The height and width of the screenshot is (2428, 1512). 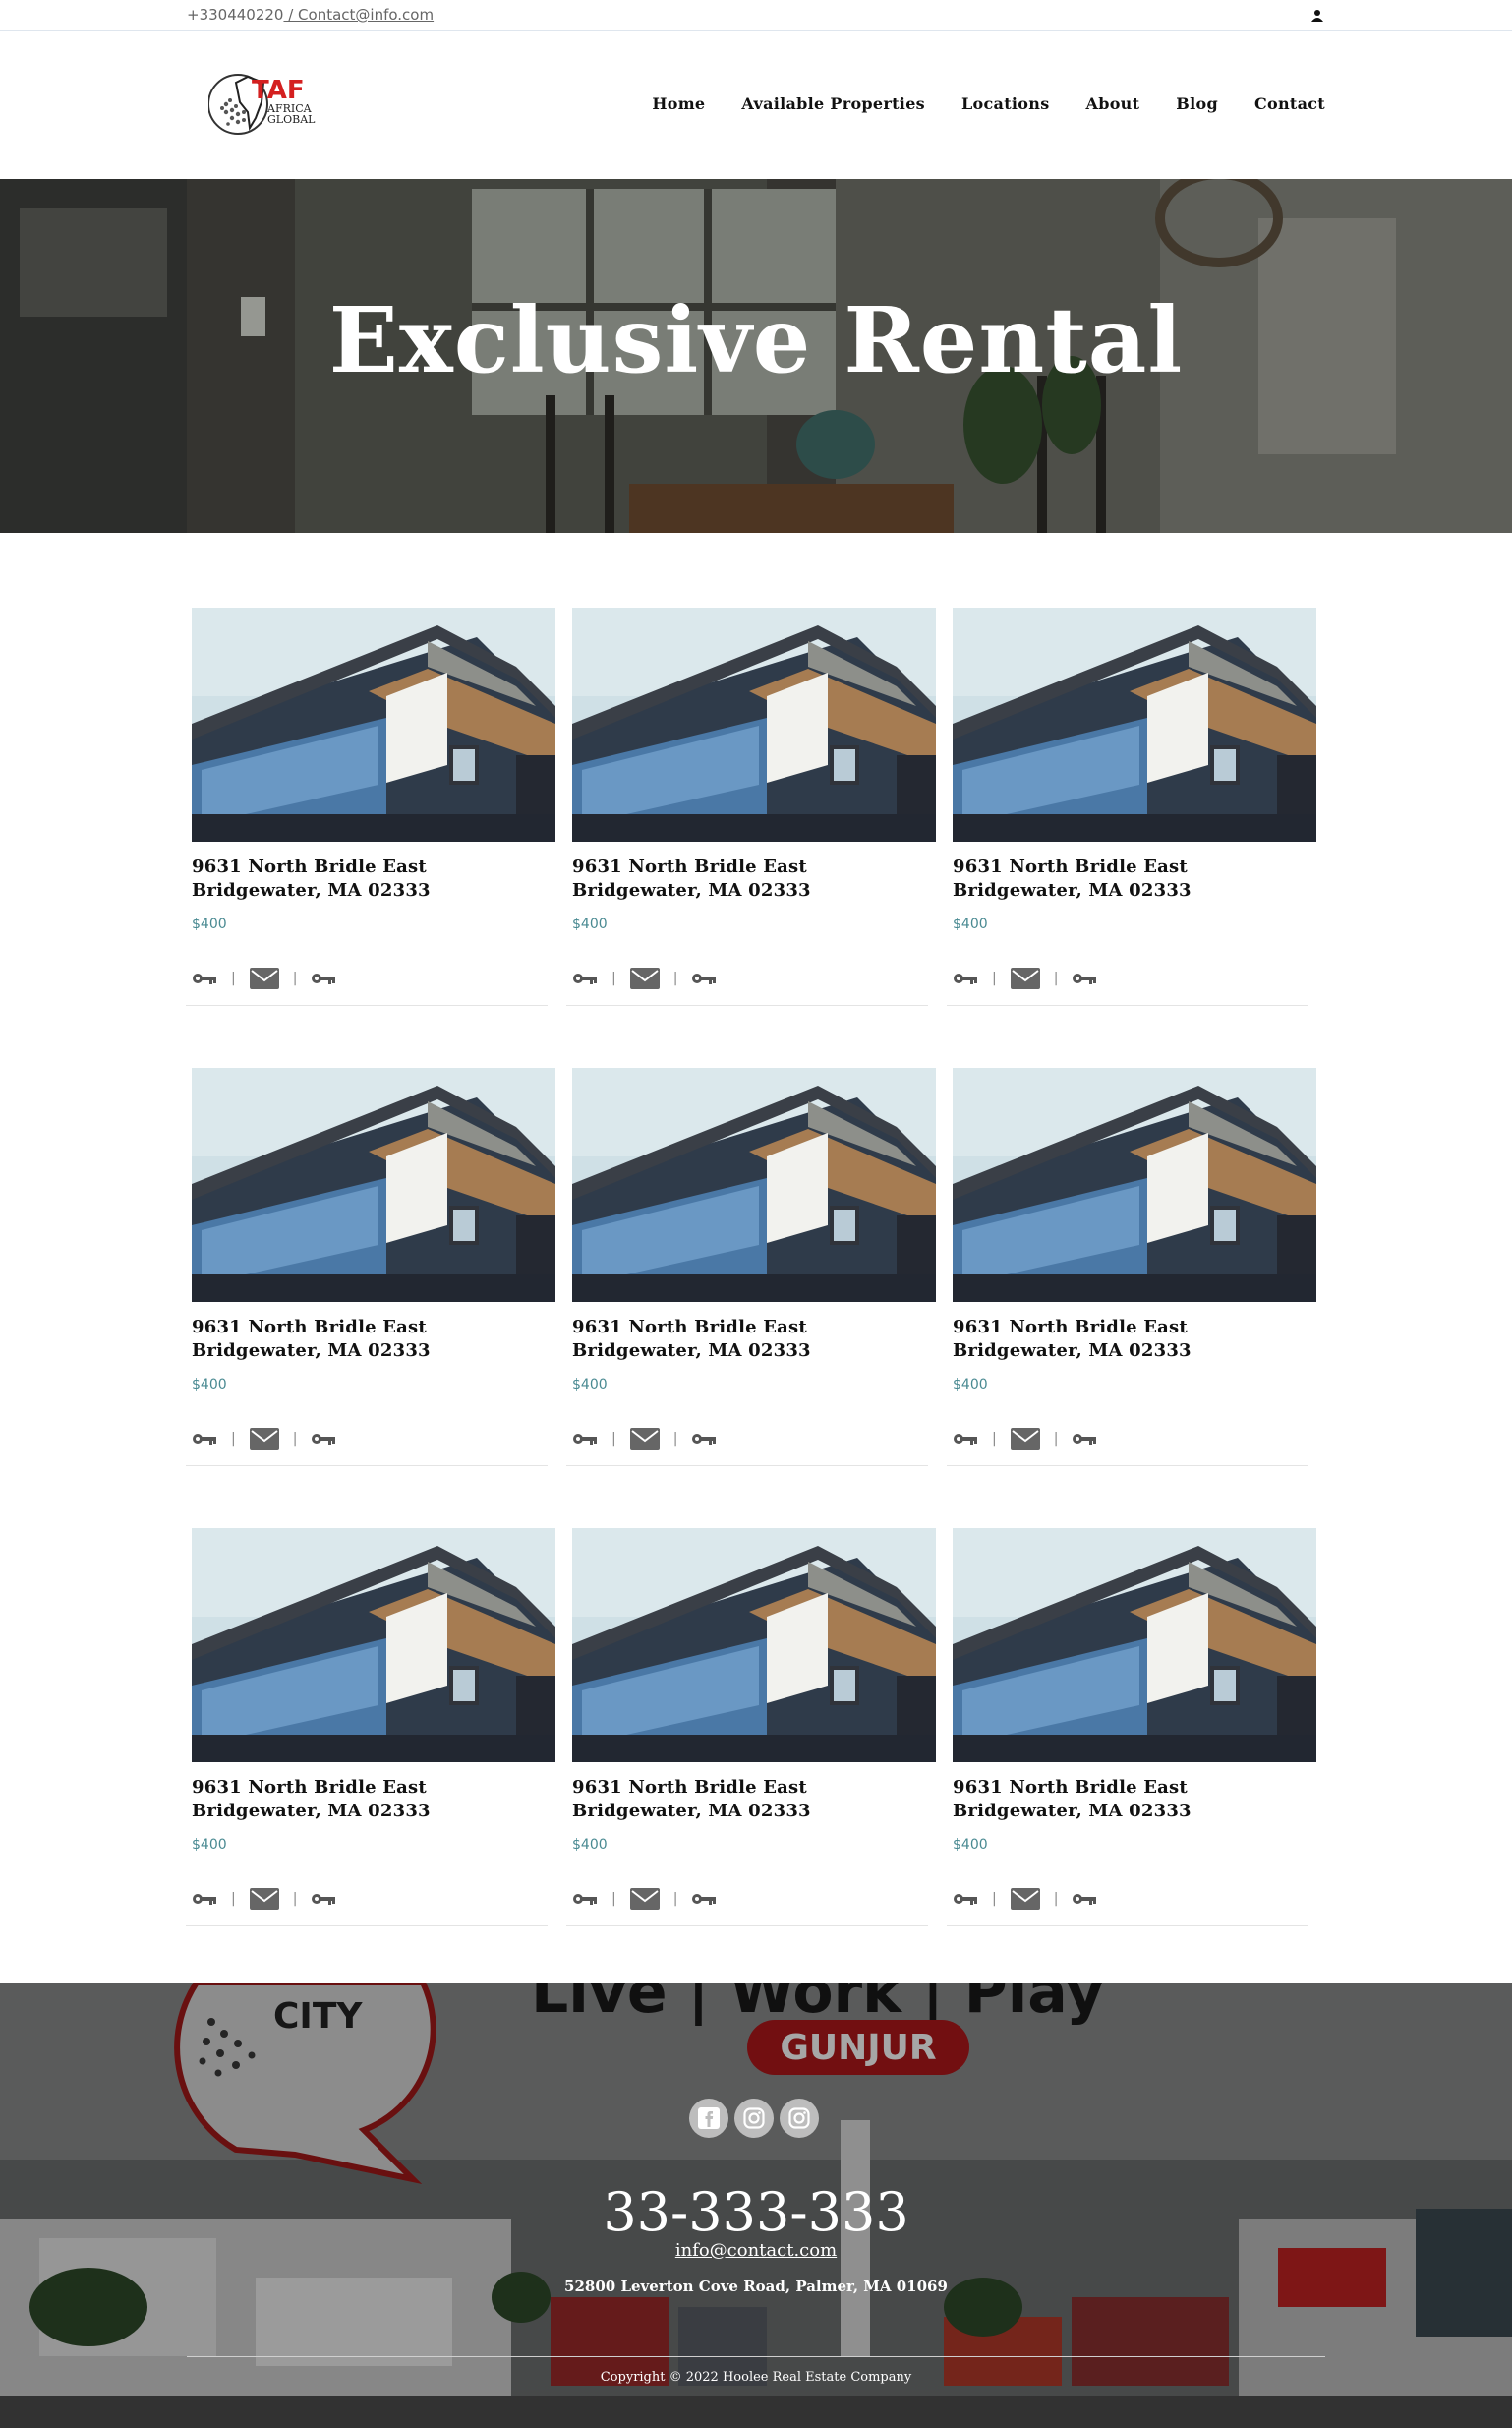 I want to click on footer-divider, so click(x=756, y=2357).